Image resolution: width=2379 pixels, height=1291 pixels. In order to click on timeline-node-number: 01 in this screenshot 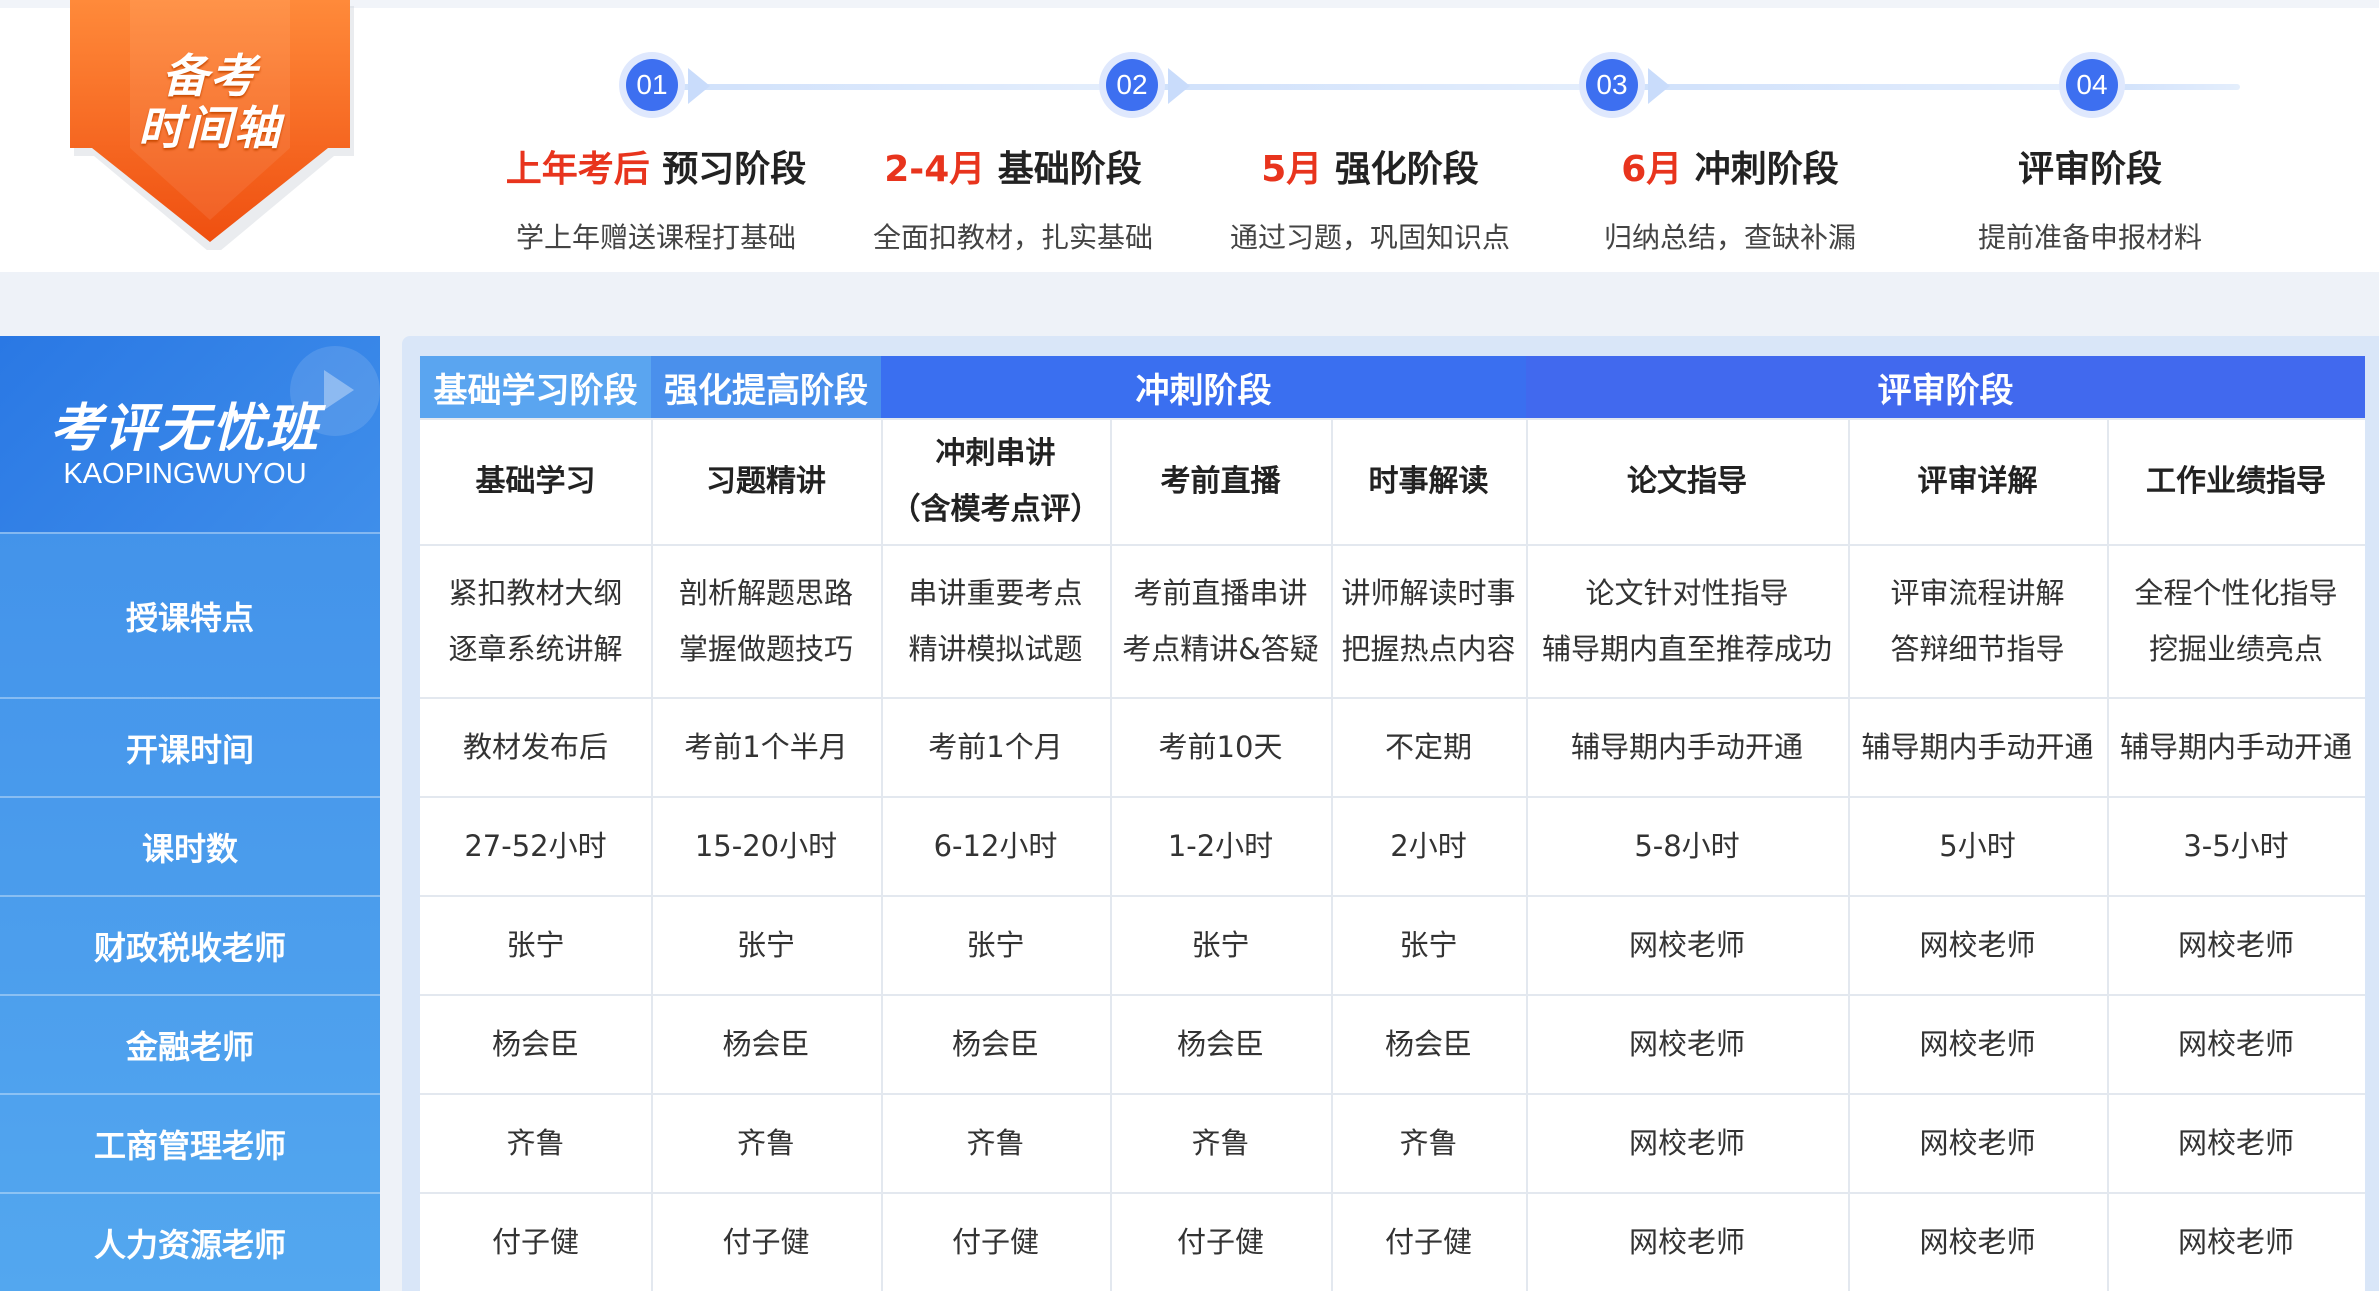, I will do `click(652, 85)`.